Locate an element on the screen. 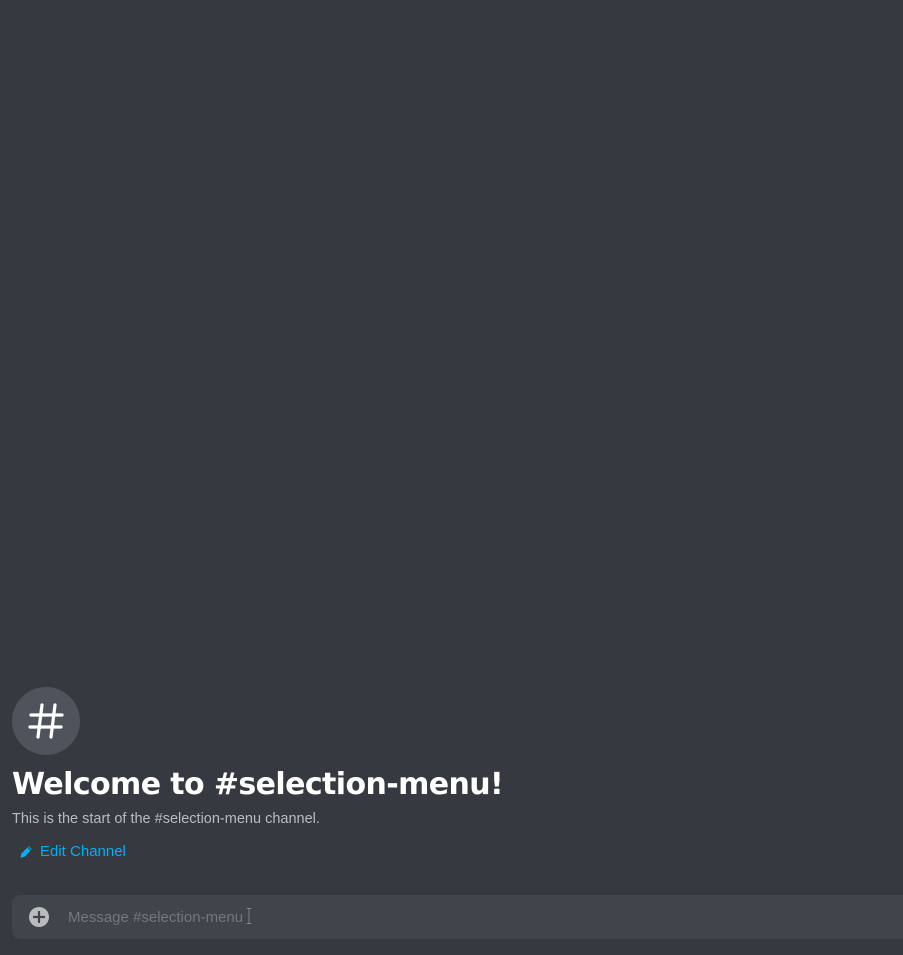  hash-icon is located at coordinates (46, 721).